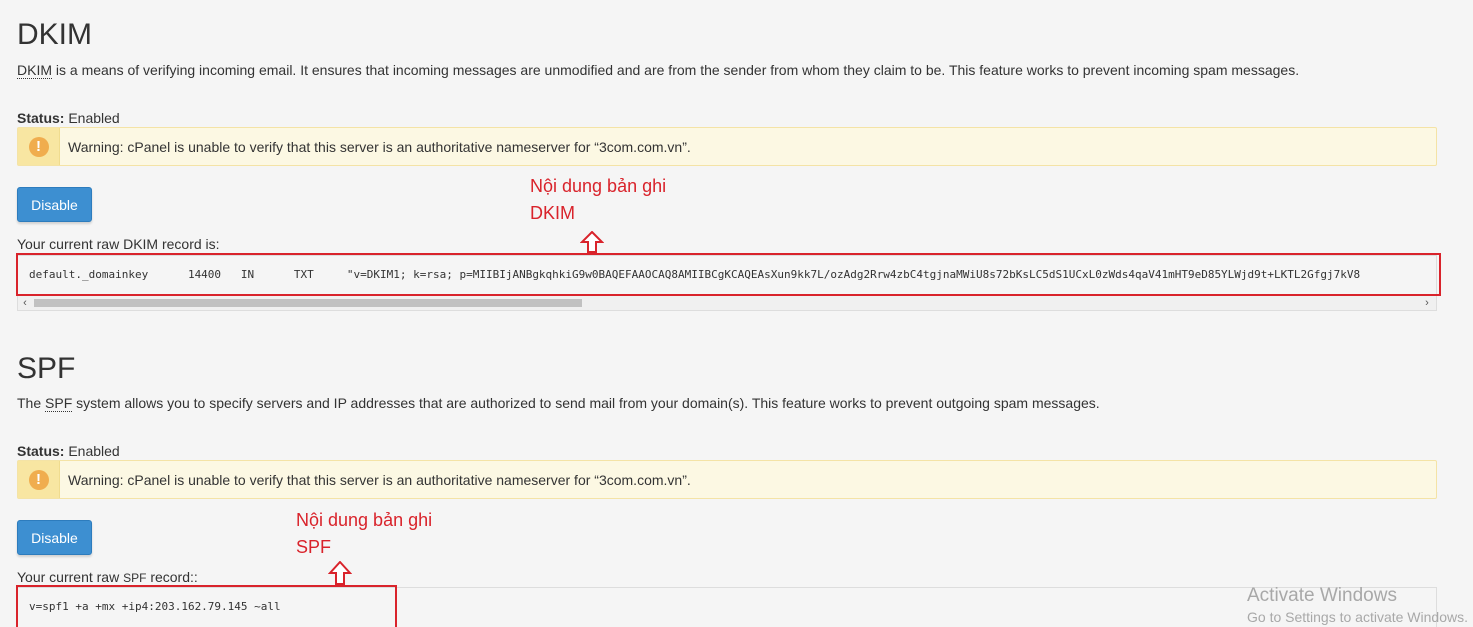 Image resolution: width=1473 pixels, height=627 pixels. I want to click on spf-abbr: SPF, so click(59, 403).